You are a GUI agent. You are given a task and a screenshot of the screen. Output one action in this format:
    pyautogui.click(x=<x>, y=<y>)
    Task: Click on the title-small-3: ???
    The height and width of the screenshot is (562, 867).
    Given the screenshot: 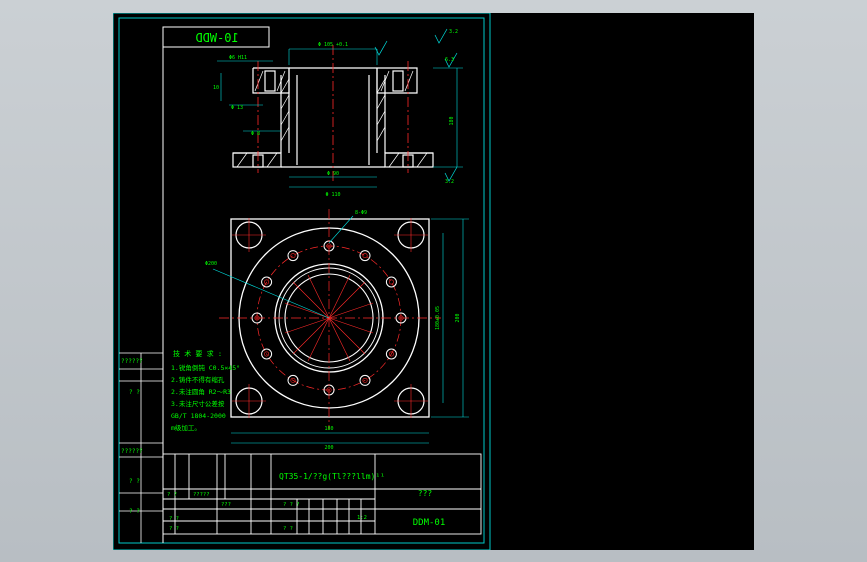 What is the action you would take?
    pyautogui.click(x=226, y=505)
    